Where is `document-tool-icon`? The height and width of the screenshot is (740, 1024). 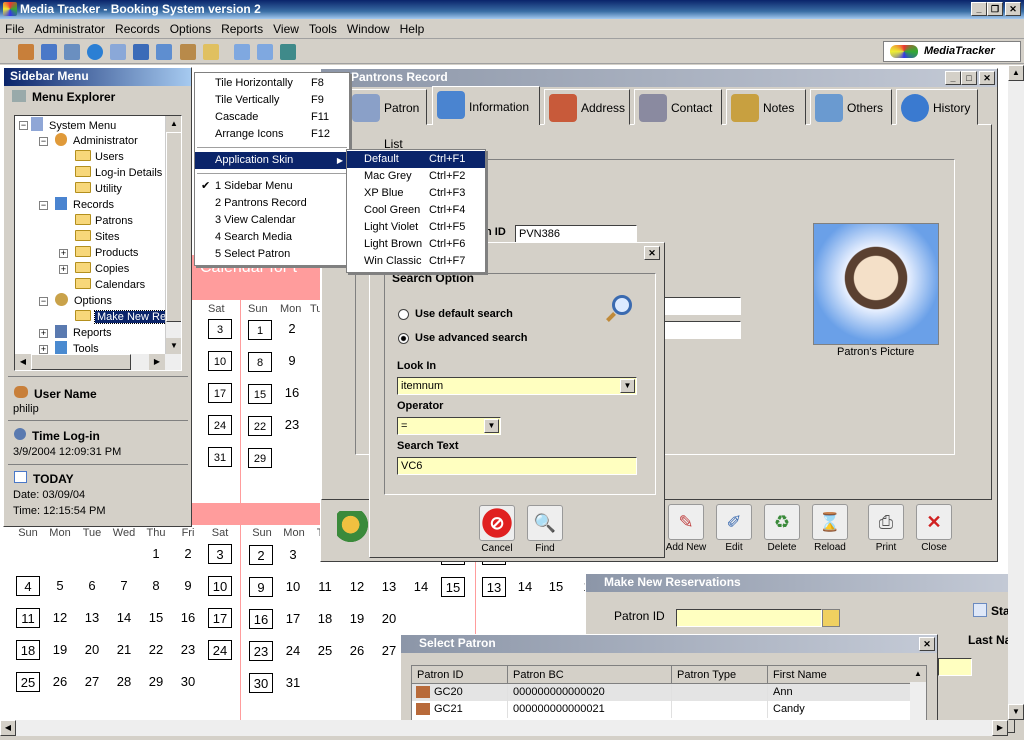
document-tool-icon is located at coordinates (118, 52).